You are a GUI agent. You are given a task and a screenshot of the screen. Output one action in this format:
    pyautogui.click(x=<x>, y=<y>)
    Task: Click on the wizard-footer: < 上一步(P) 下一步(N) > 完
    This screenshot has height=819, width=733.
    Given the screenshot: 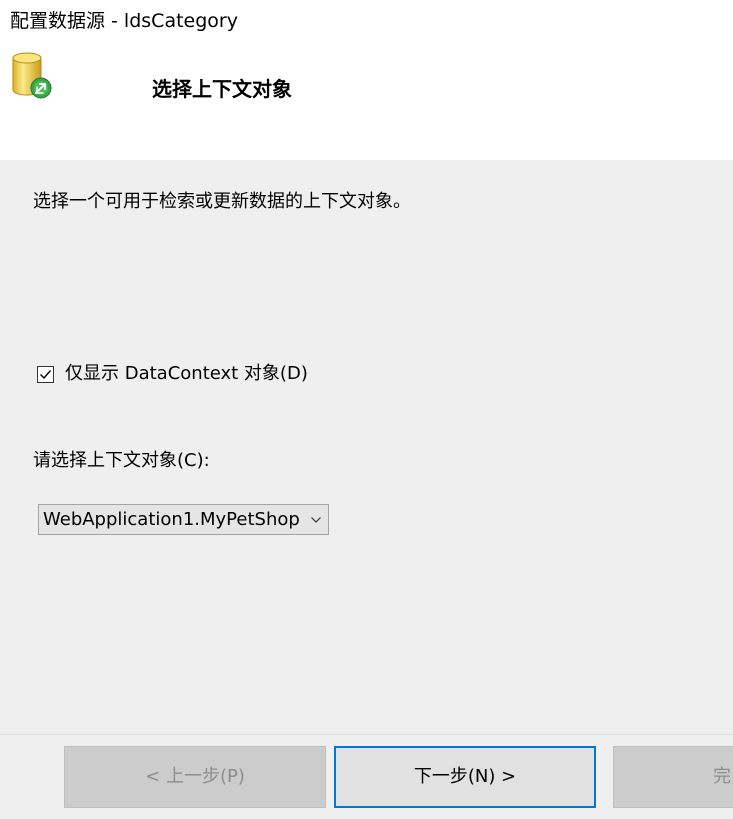 What is the action you would take?
    pyautogui.click(x=366, y=776)
    